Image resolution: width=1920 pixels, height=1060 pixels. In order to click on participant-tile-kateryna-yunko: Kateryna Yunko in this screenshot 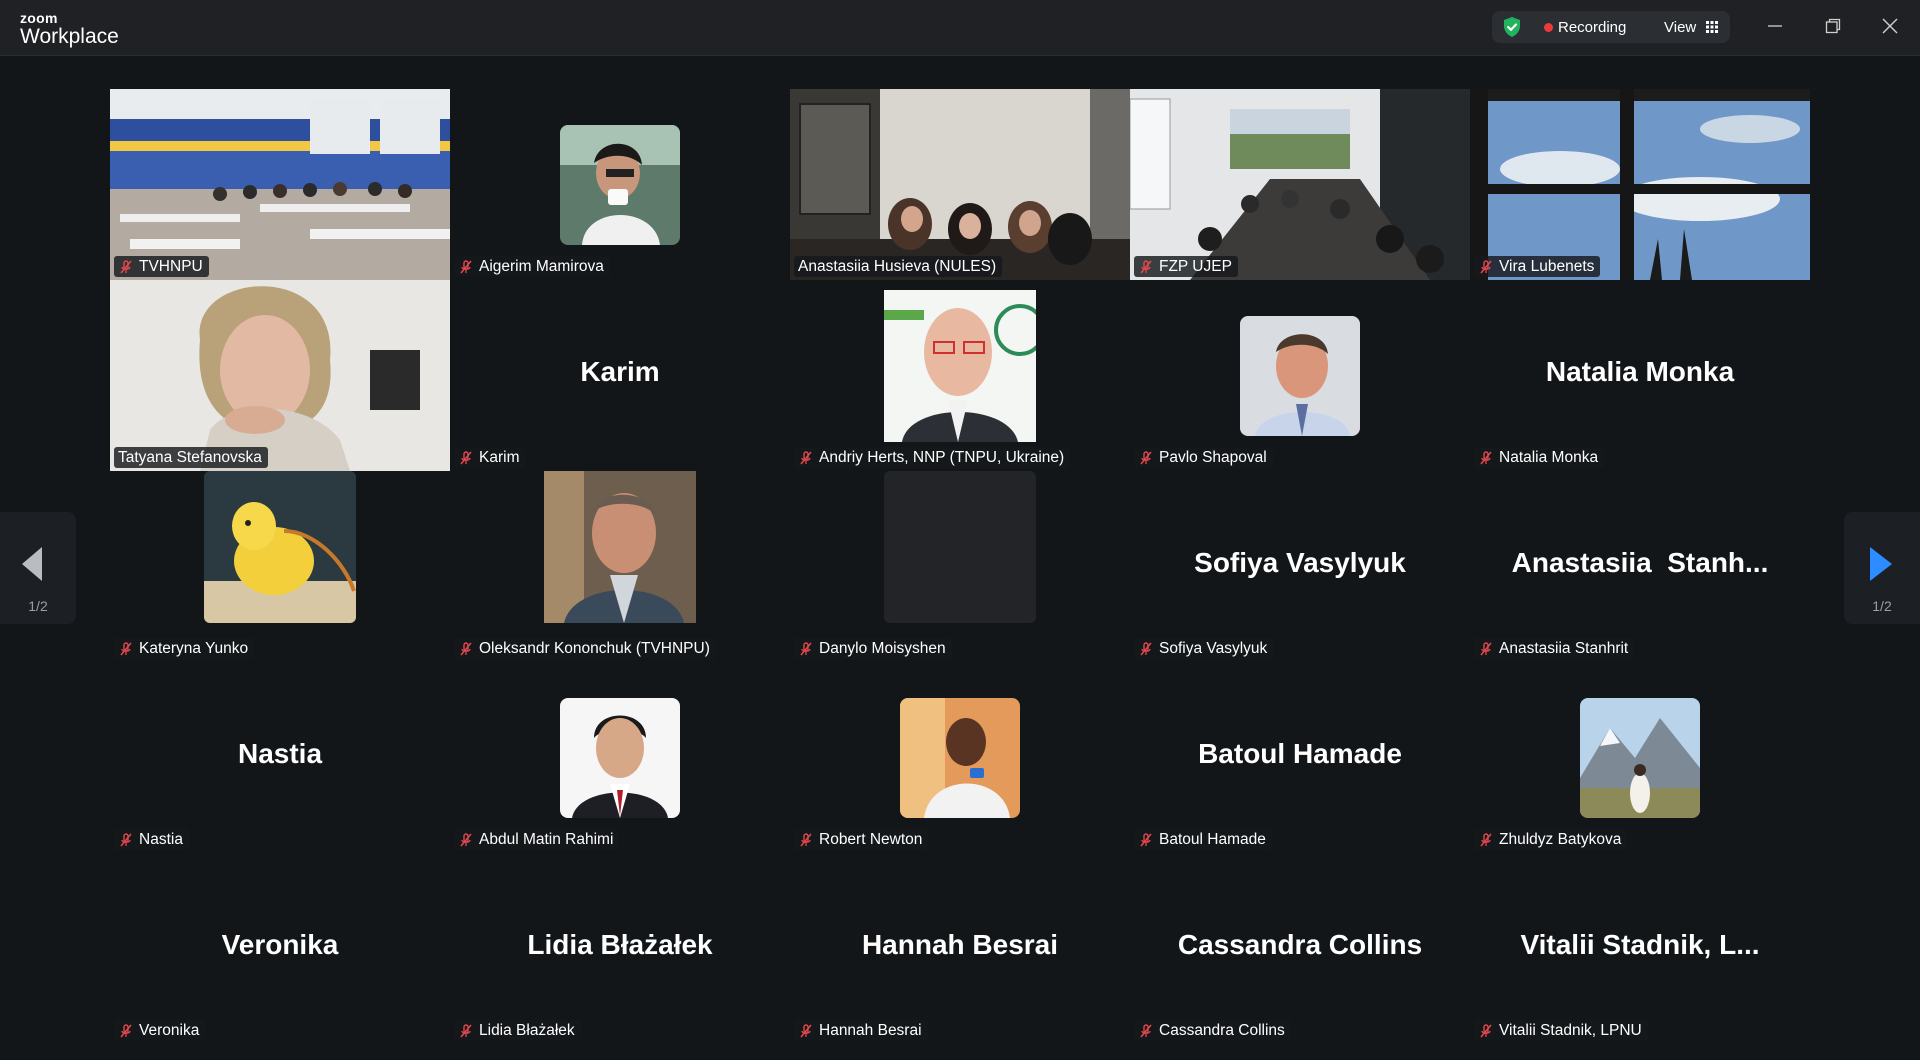, I will do `click(280, 566)`.